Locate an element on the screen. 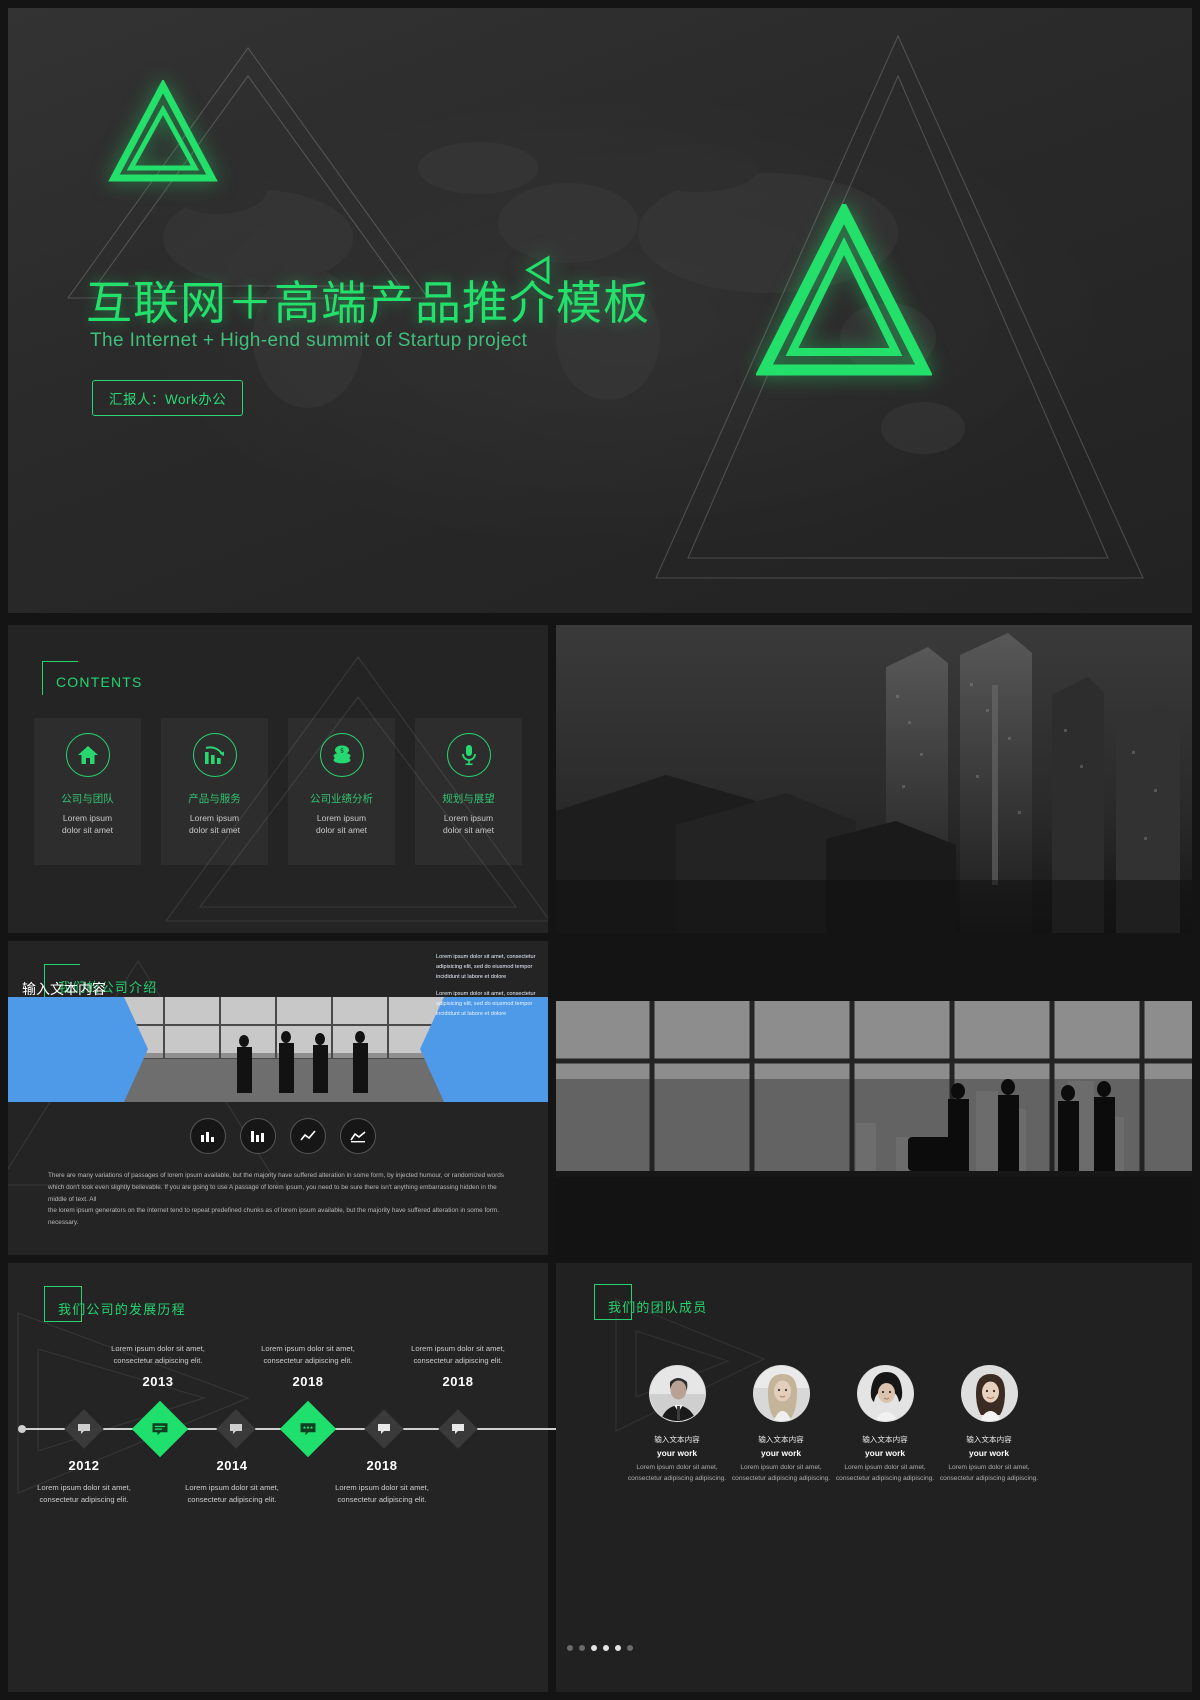 The height and width of the screenshot is (1700, 1200). timeline-year: 2013 is located at coordinates (158, 1382).